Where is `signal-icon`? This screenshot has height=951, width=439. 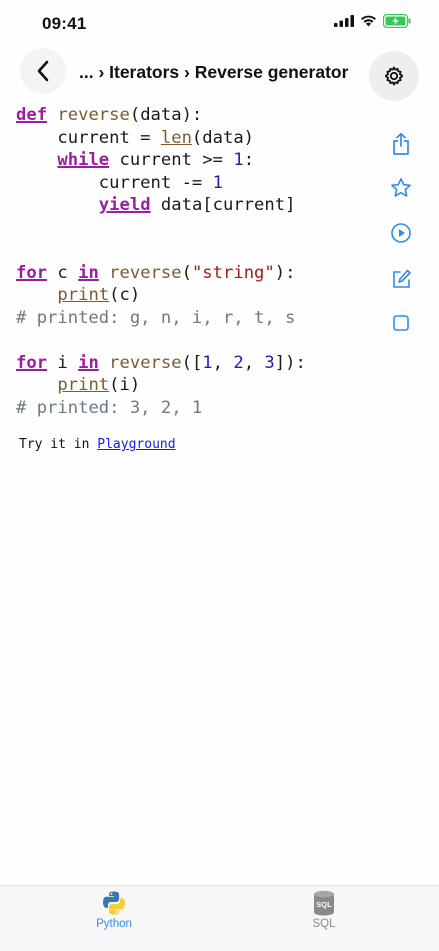 signal-icon is located at coordinates (344, 21).